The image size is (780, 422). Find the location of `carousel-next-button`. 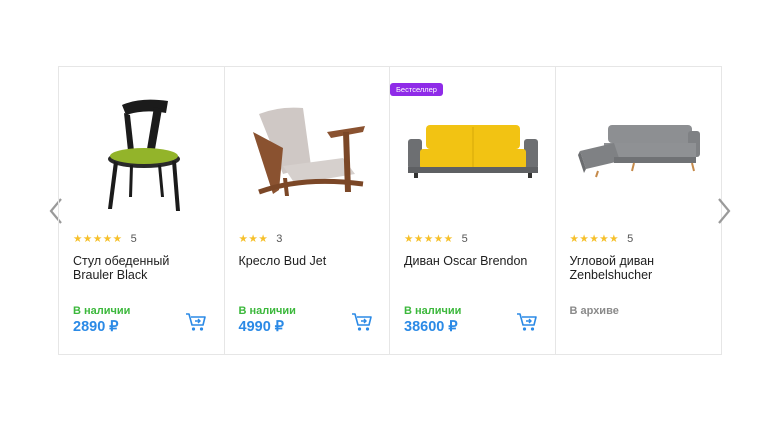

carousel-next-button is located at coordinates (724, 211).